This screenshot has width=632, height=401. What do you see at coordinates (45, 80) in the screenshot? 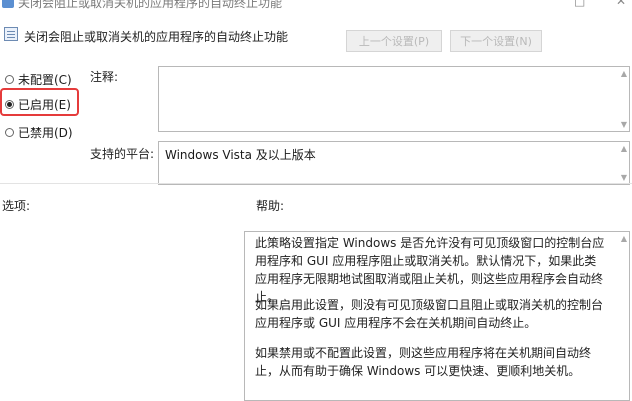
I see `radio-label: 未配置(C)` at bounding box center [45, 80].